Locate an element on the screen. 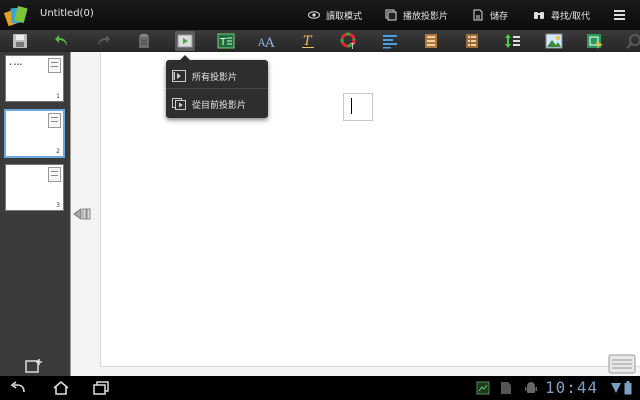 This screenshot has height=400, width=640. save-icon is located at coordinates (20, 41).